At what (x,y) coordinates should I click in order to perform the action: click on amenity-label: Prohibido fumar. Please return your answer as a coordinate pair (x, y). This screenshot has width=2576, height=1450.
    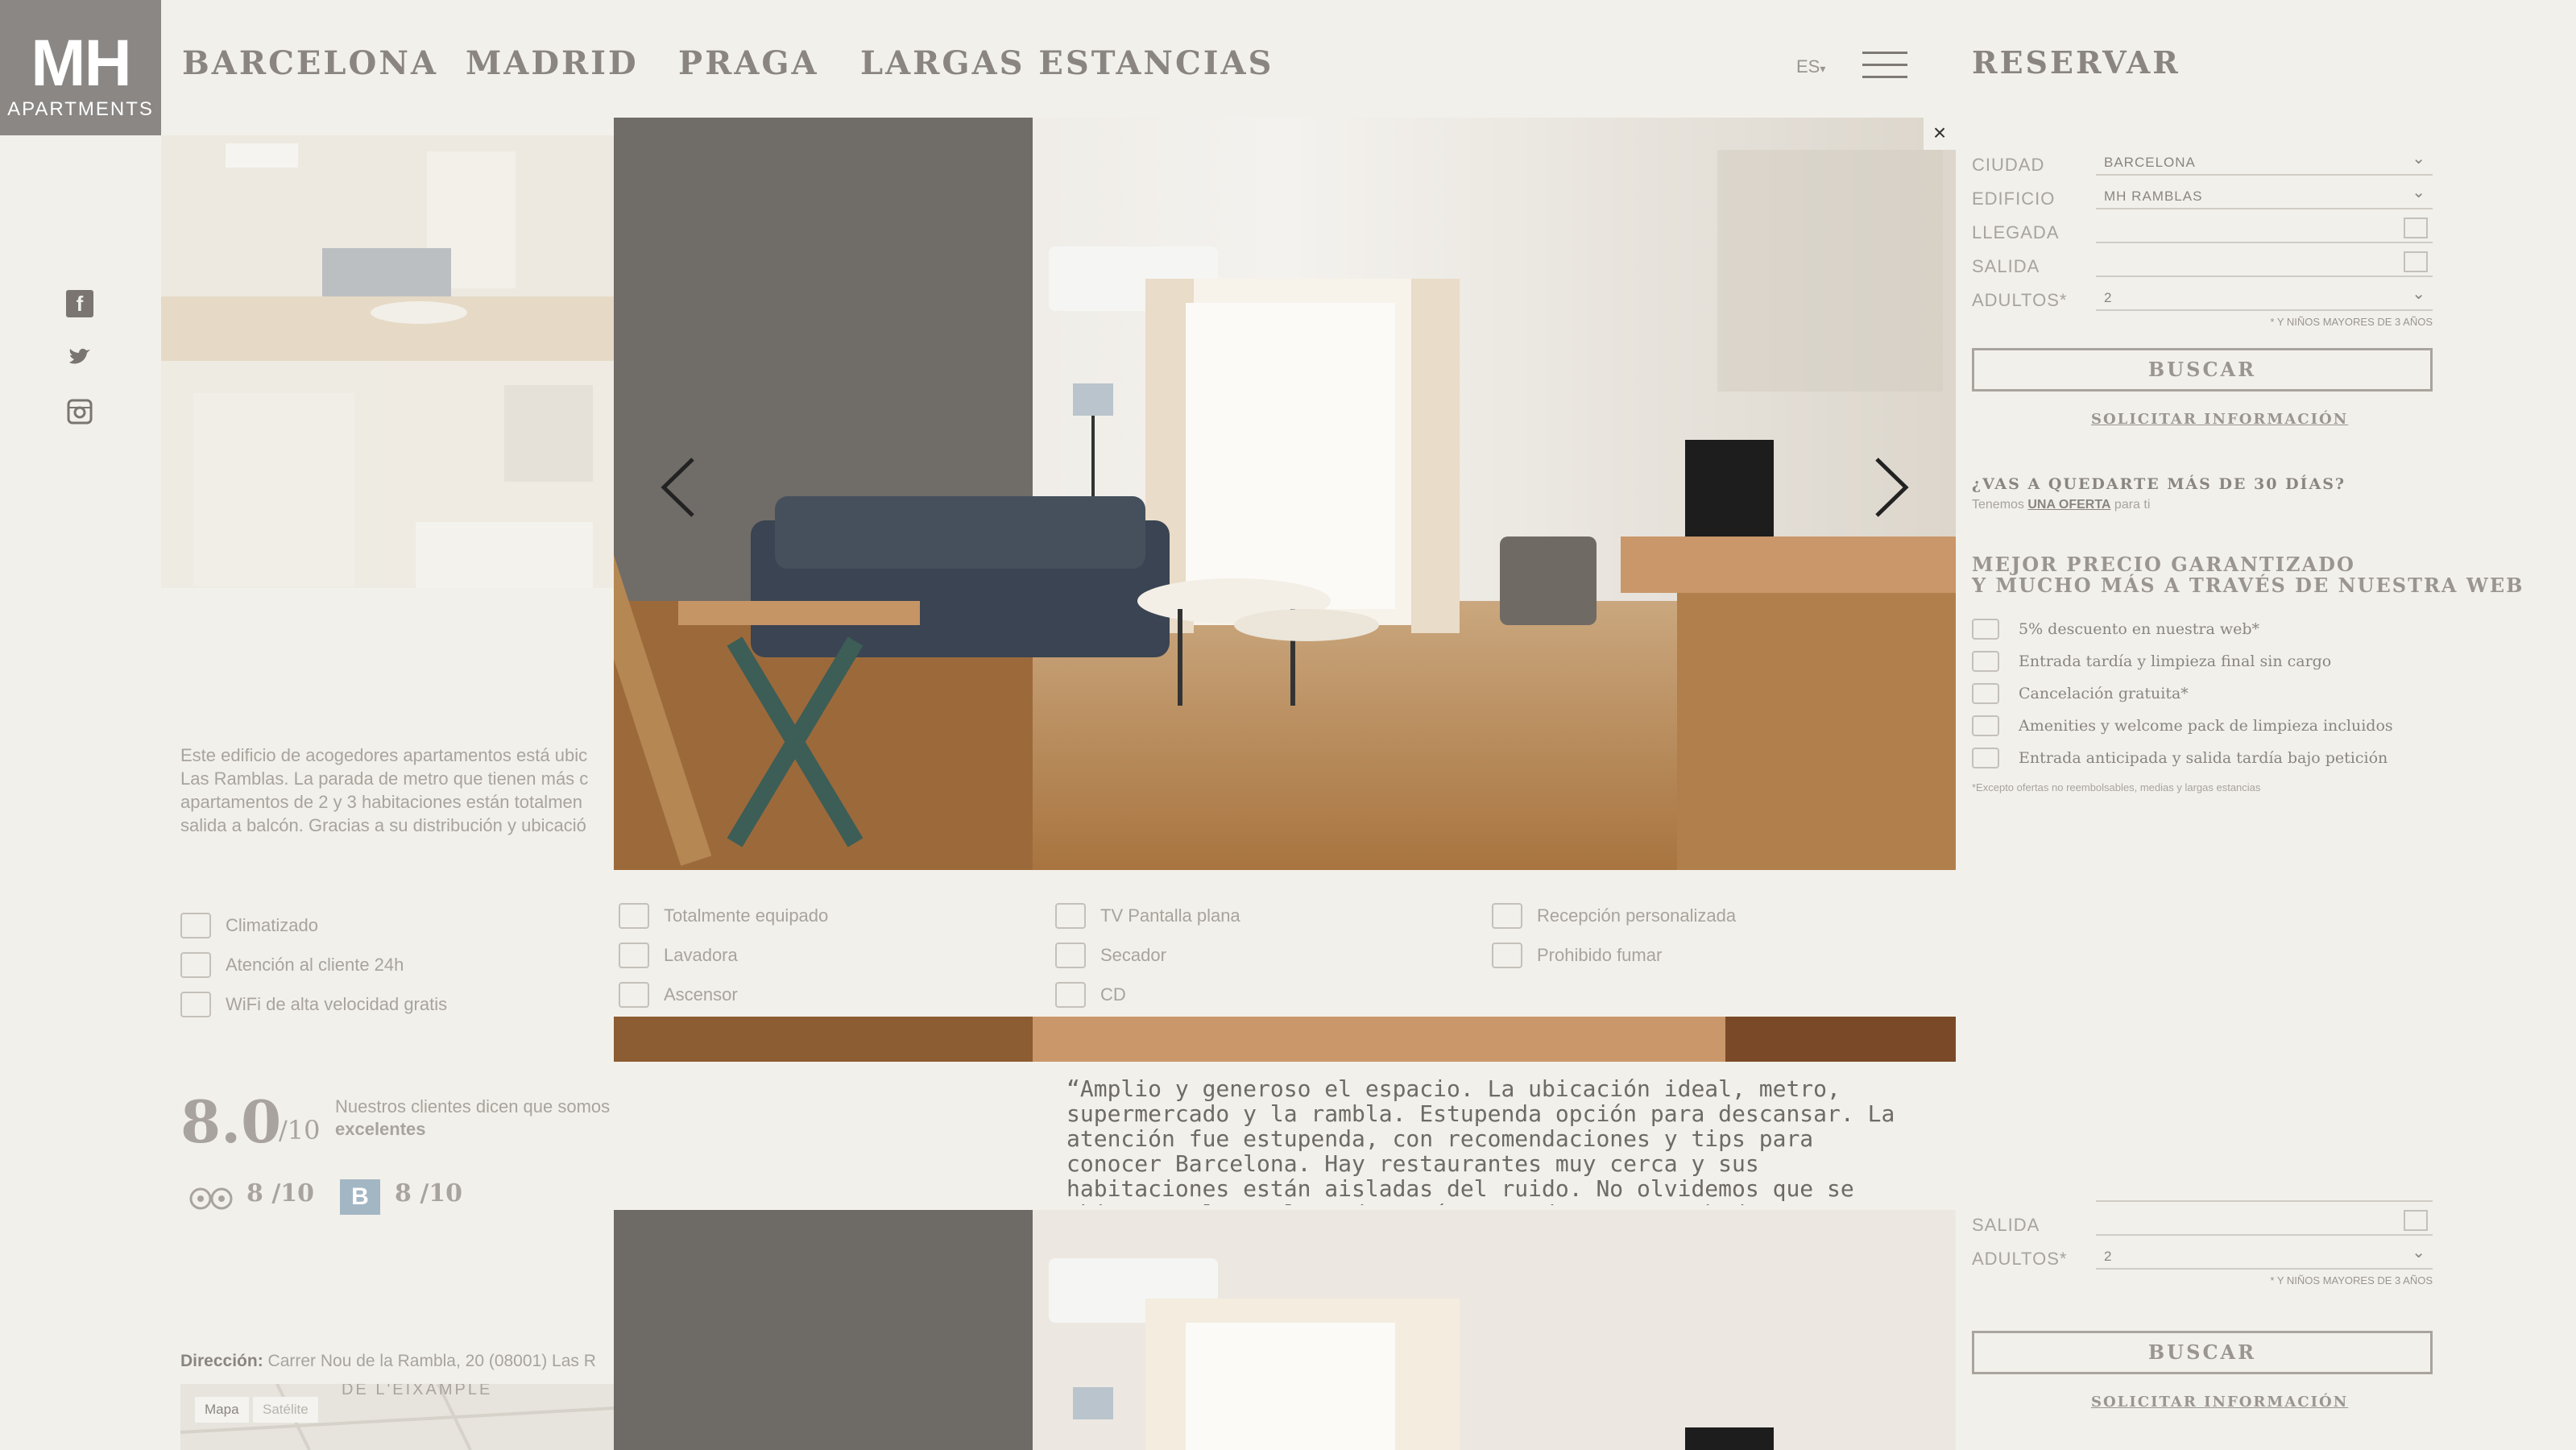
    Looking at the image, I should click on (1600, 955).